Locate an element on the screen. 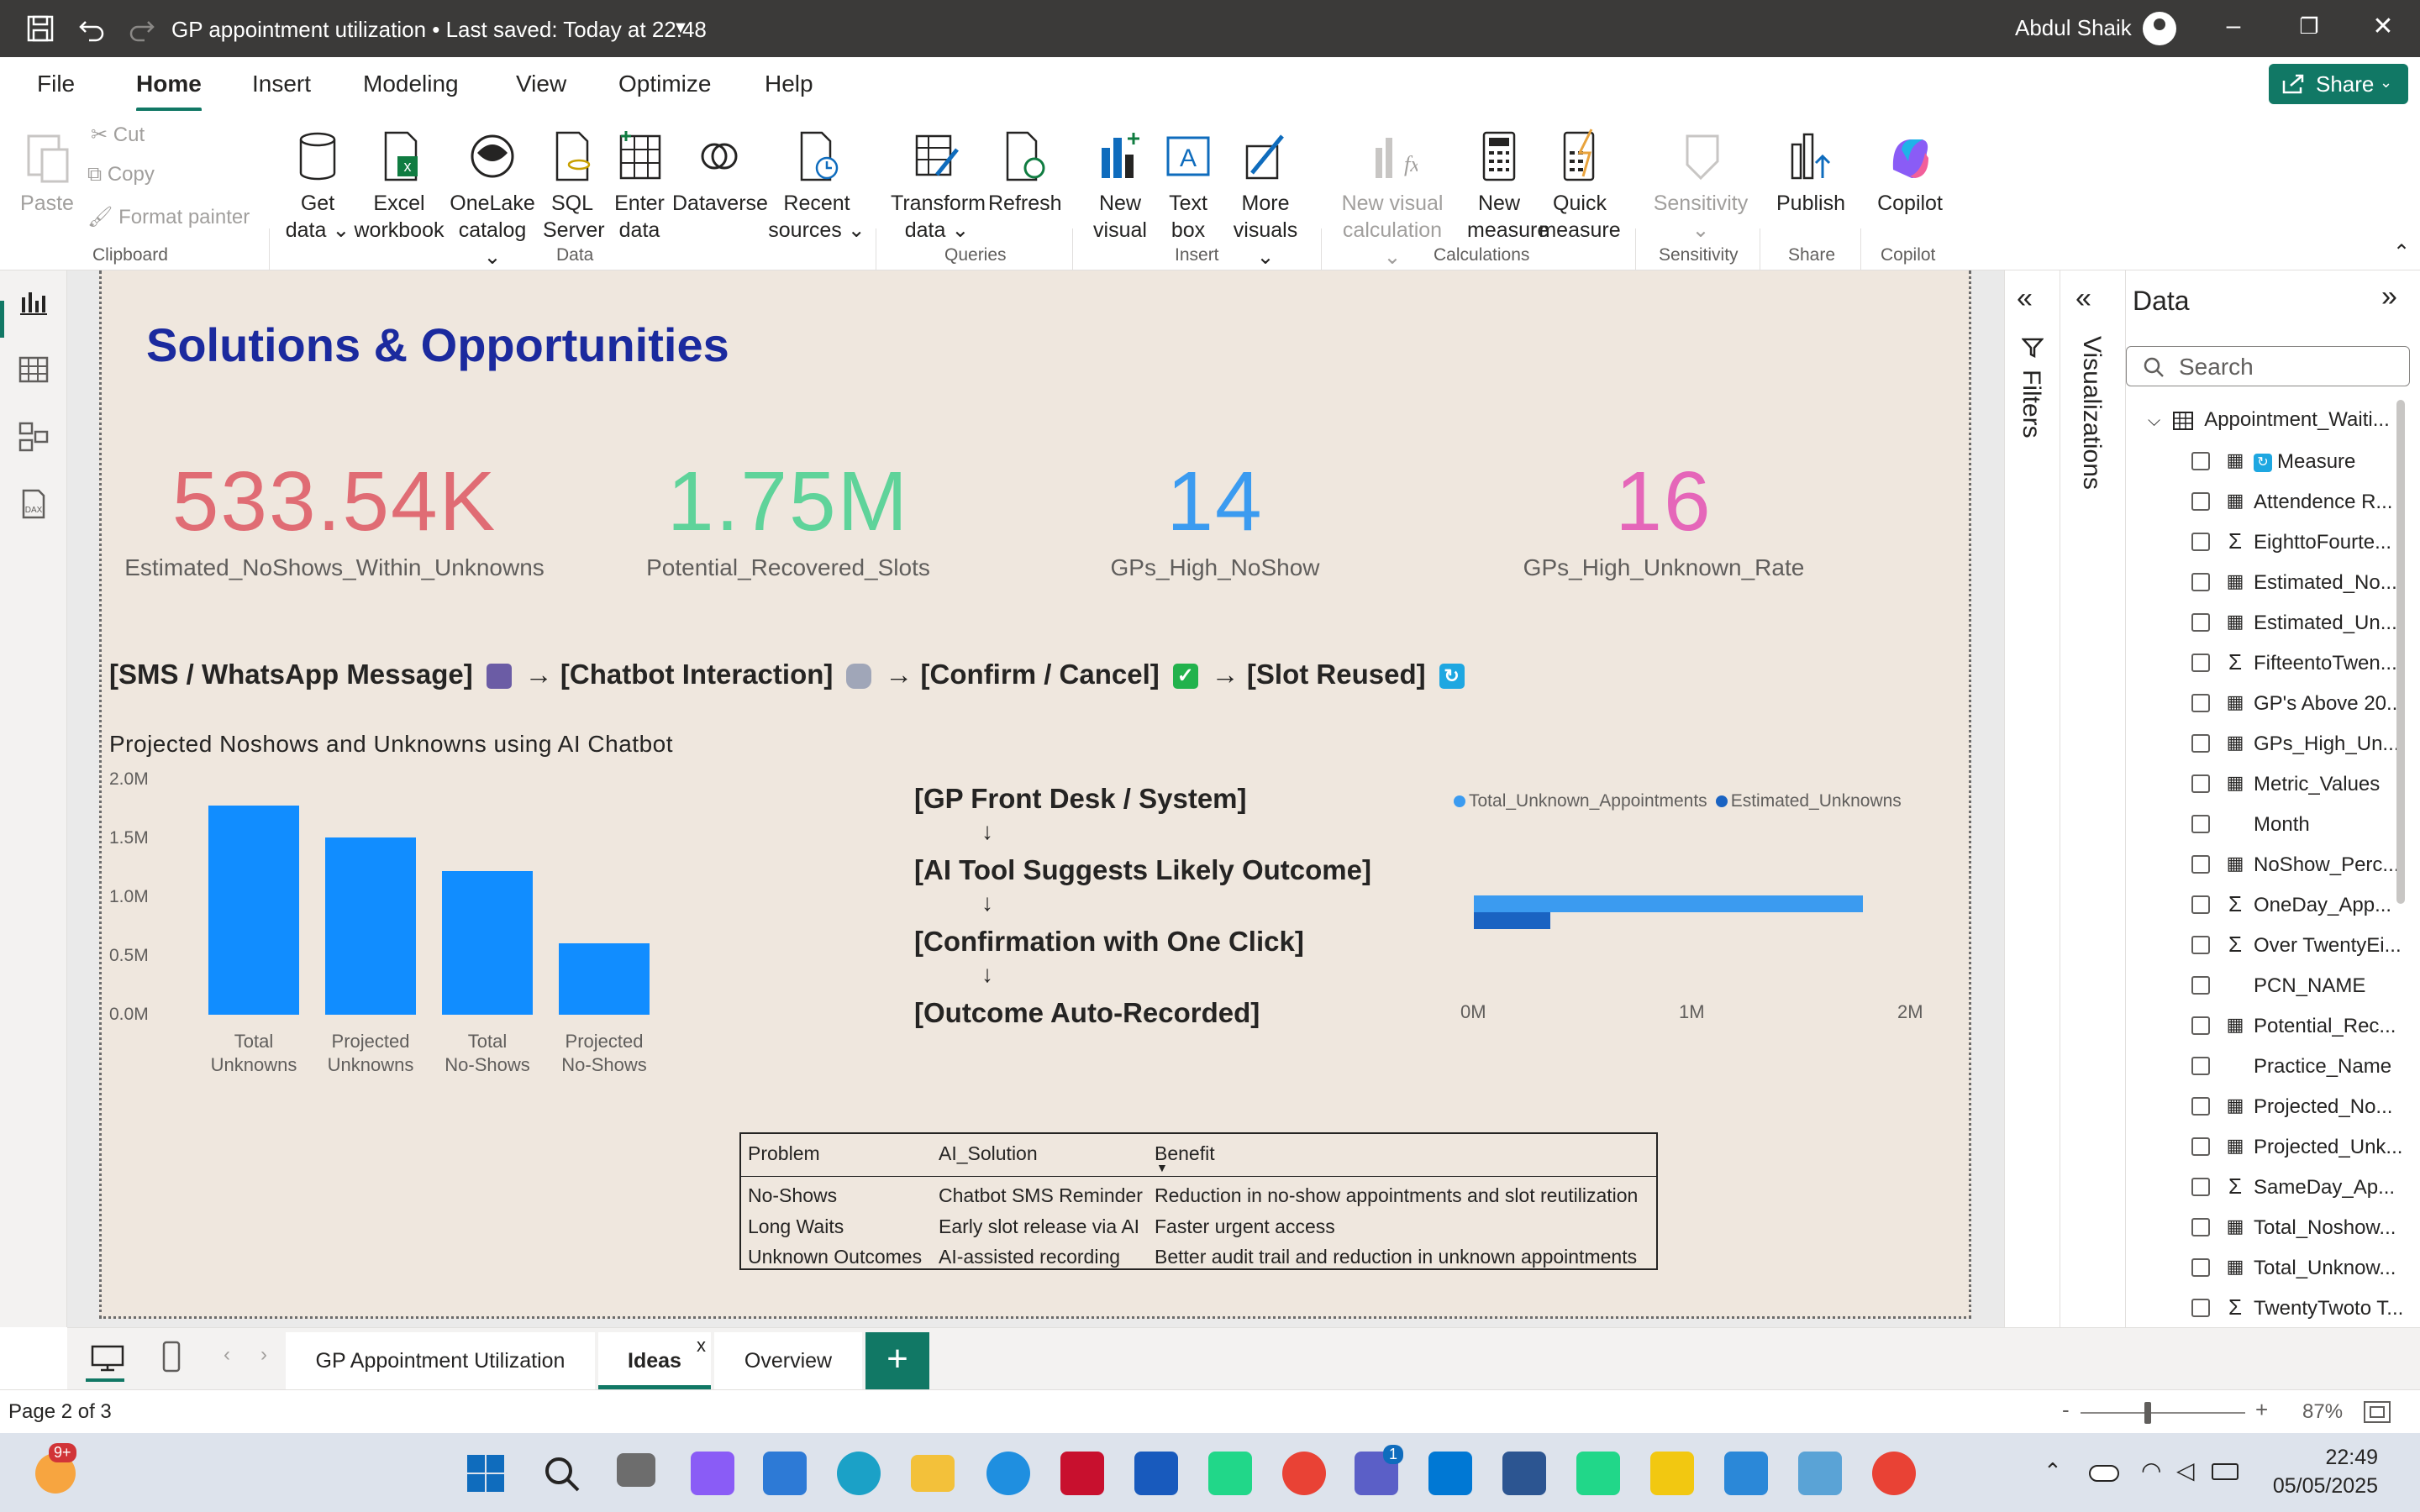 This screenshot has width=2420, height=1512. add-page-button: + is located at coordinates (897, 1360).